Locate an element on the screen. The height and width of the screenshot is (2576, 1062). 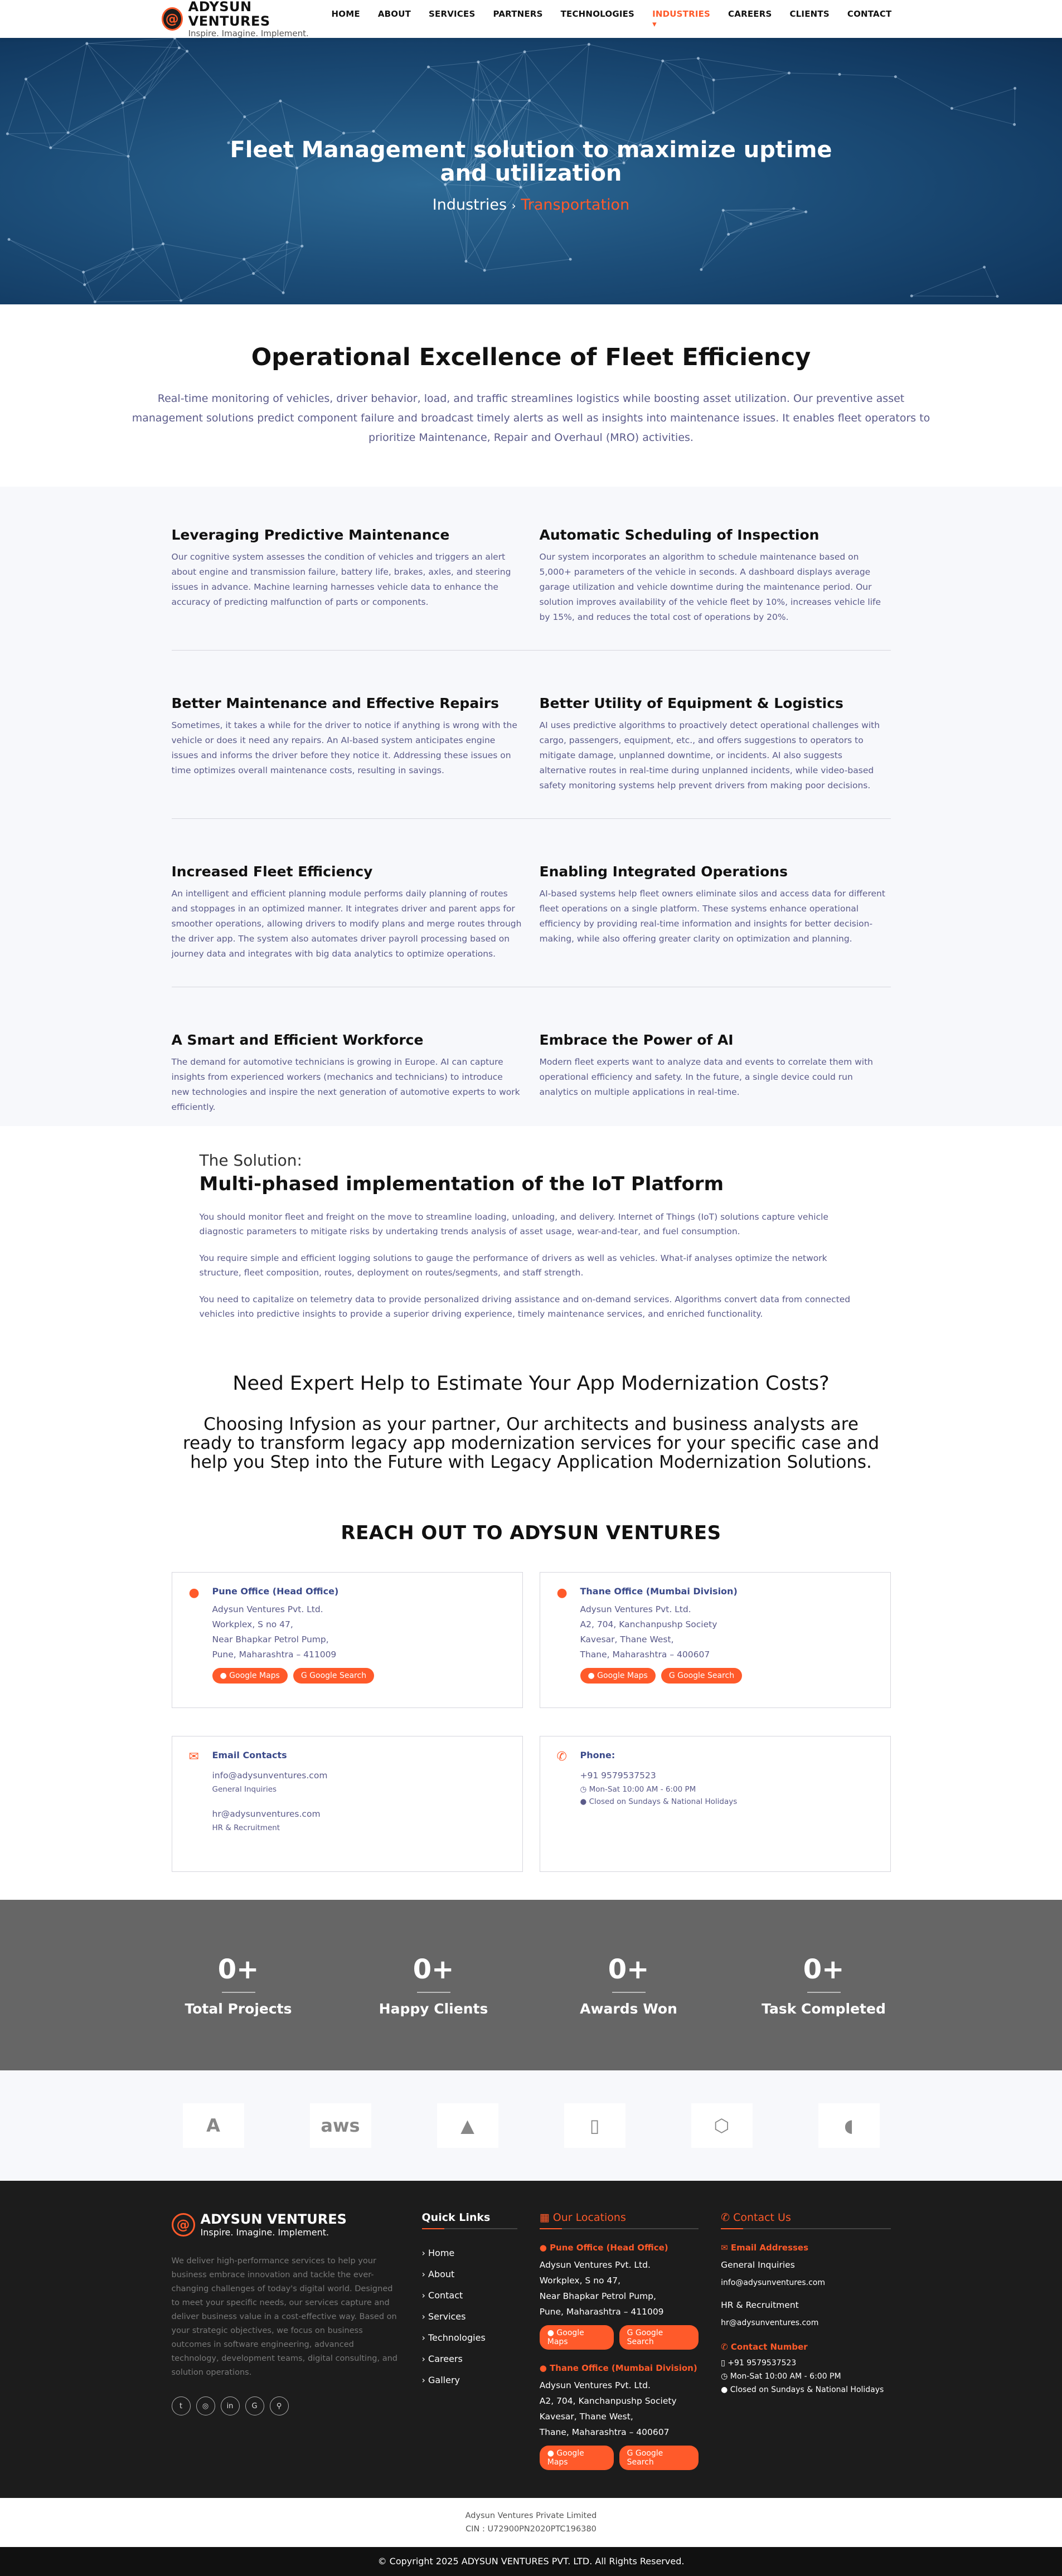
contact-us-title: Contact Us is located at coordinates (762, 2217).